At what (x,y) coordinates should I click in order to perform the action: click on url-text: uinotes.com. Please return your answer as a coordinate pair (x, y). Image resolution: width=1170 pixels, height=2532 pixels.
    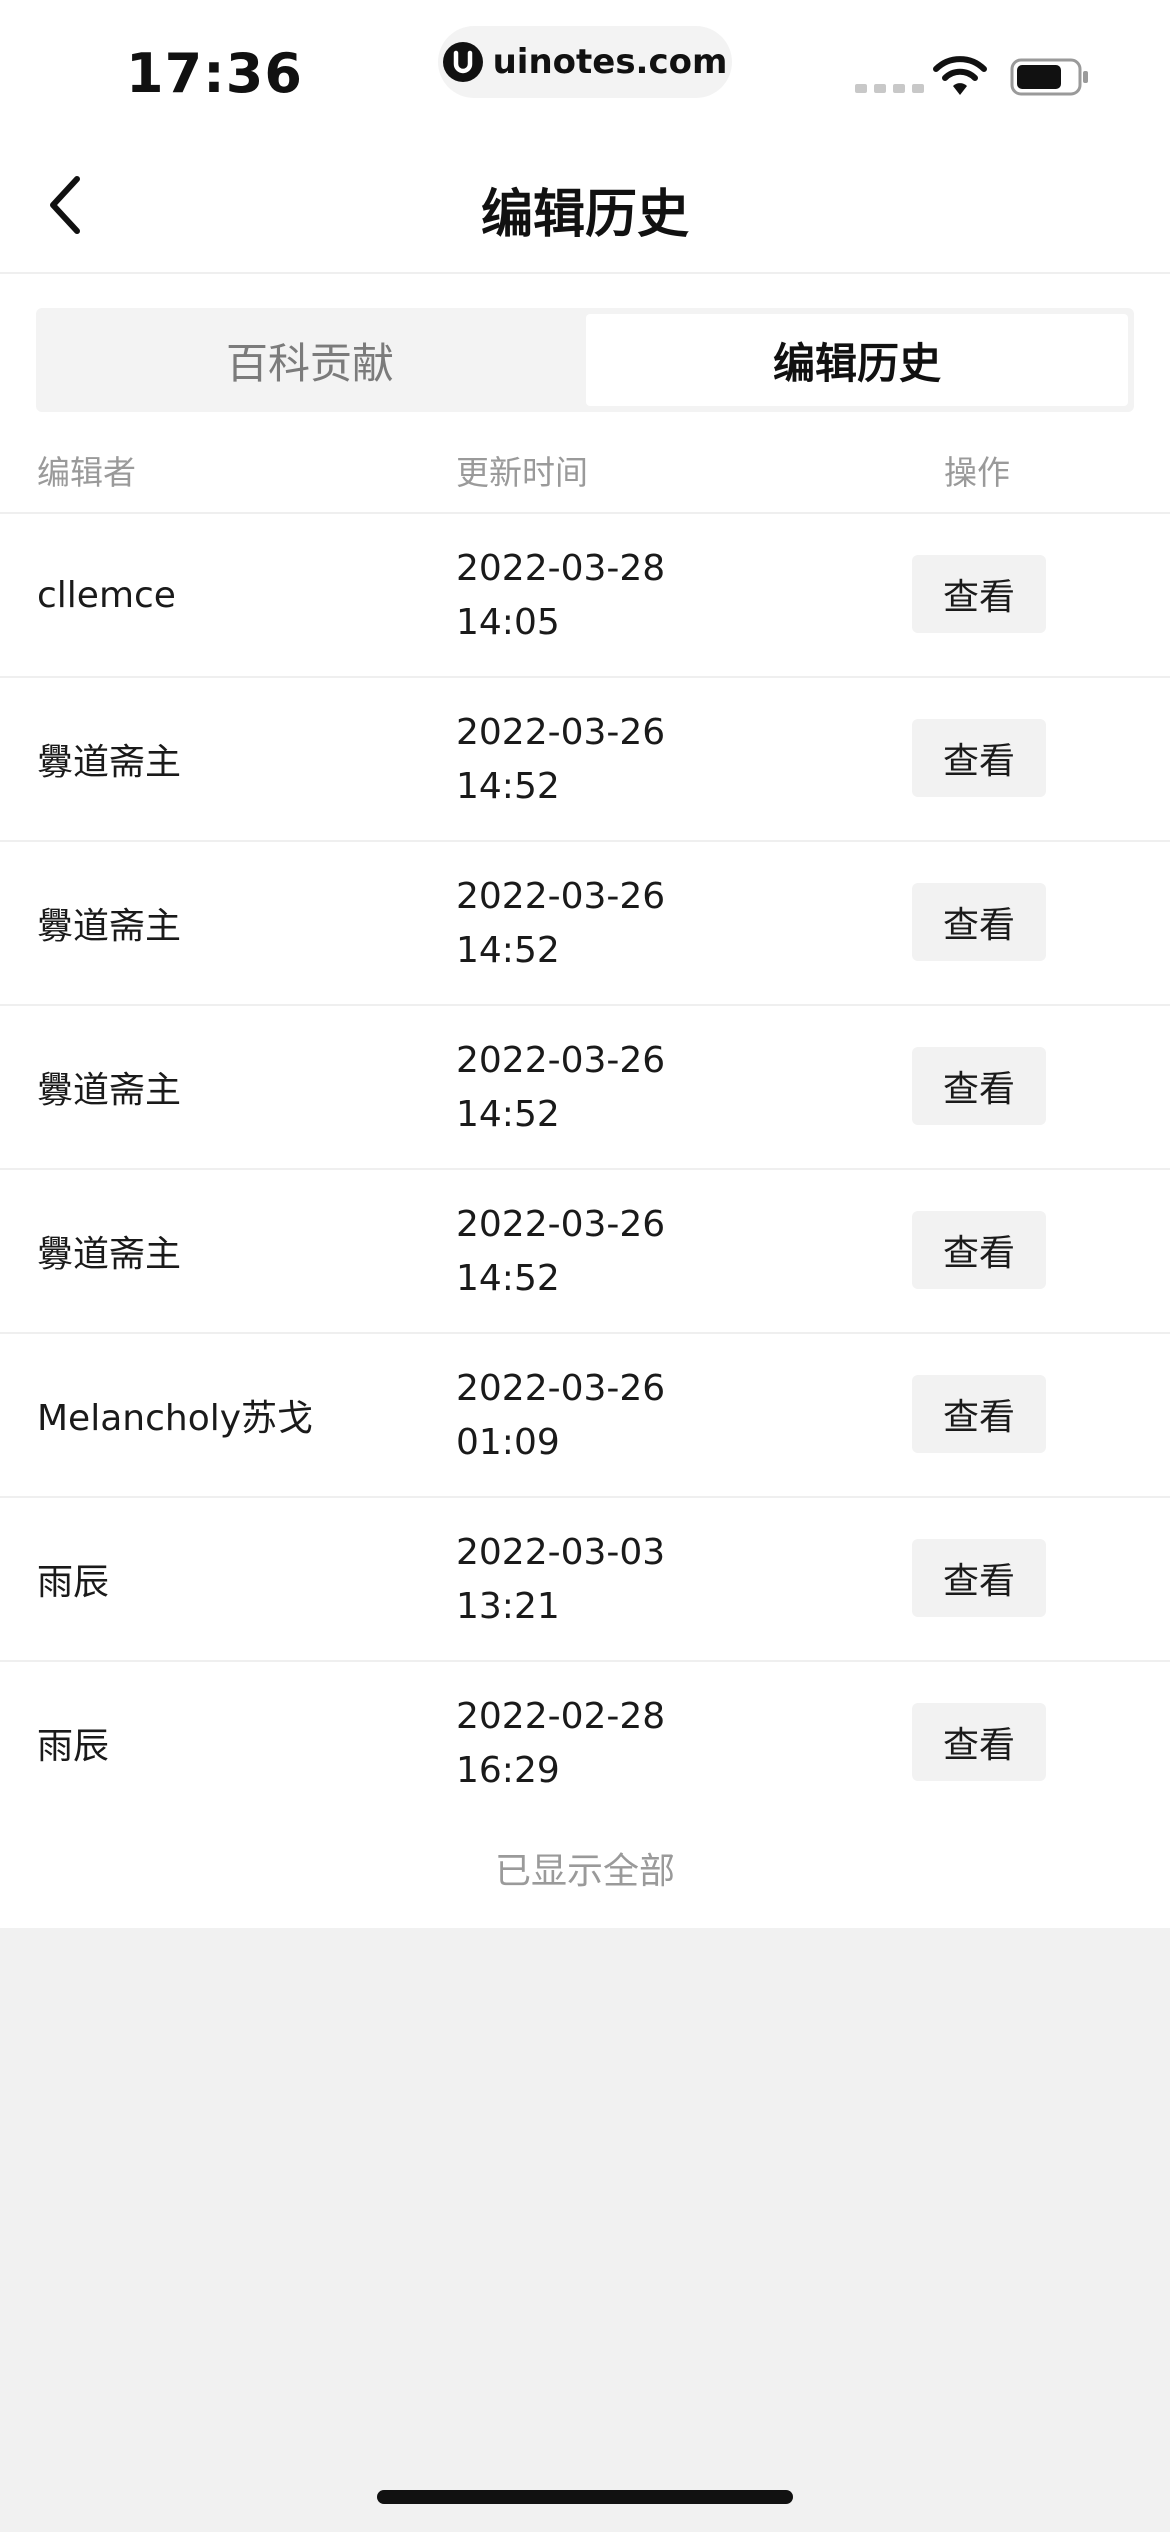
    Looking at the image, I should click on (610, 62).